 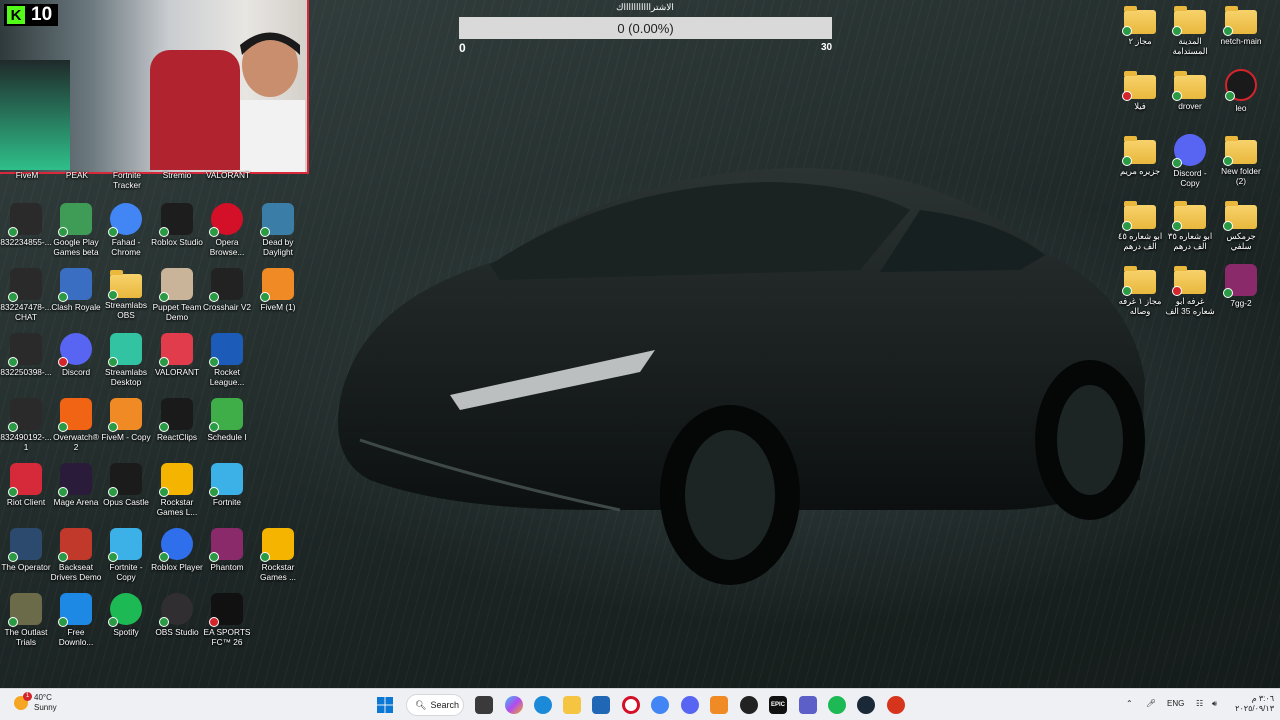 I want to click on desktop-icon: Streamlabs OBS, so click(x=126, y=294).